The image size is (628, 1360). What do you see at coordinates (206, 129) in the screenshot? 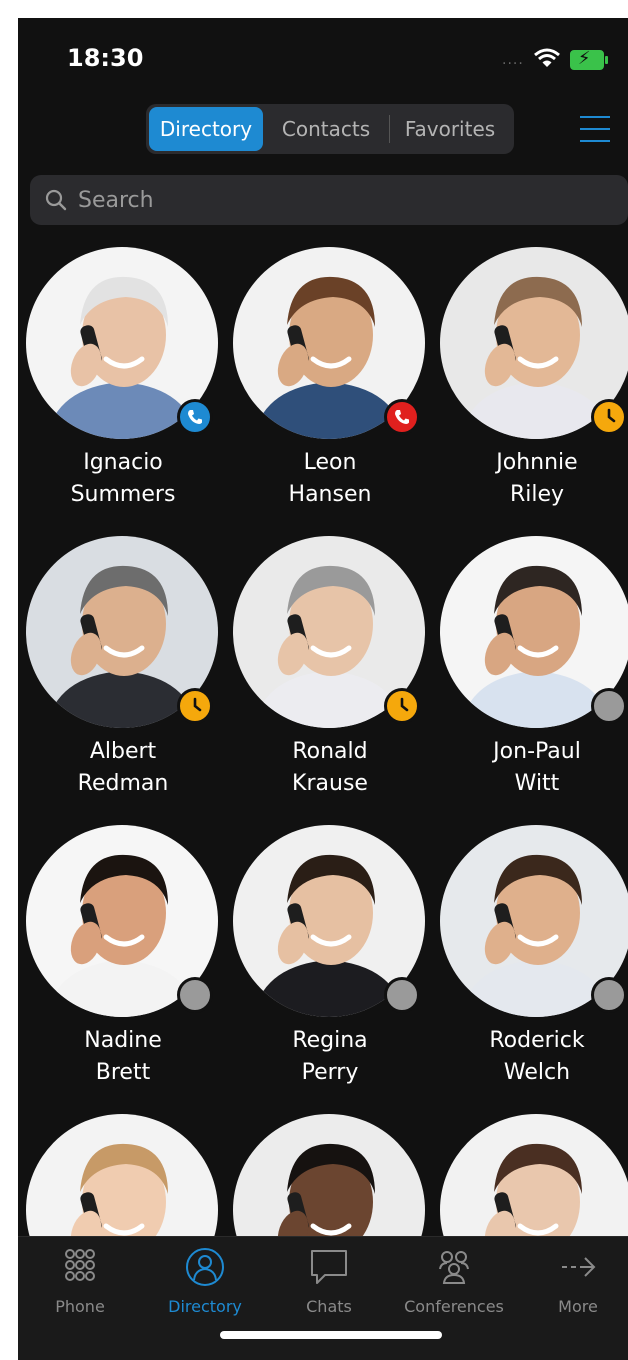
I see `tab-directory: Directory` at bounding box center [206, 129].